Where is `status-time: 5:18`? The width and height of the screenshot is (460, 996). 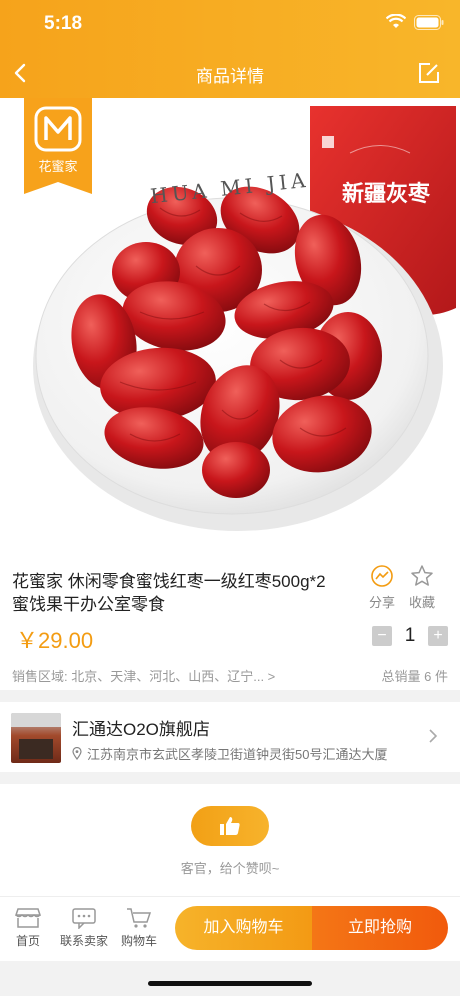
status-time: 5:18 is located at coordinates (63, 23).